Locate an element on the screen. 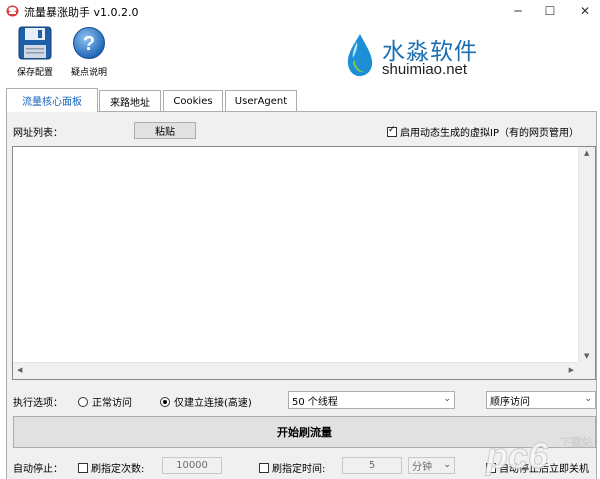  threads-select: 50 个线程 ⌄ is located at coordinates (371, 400).